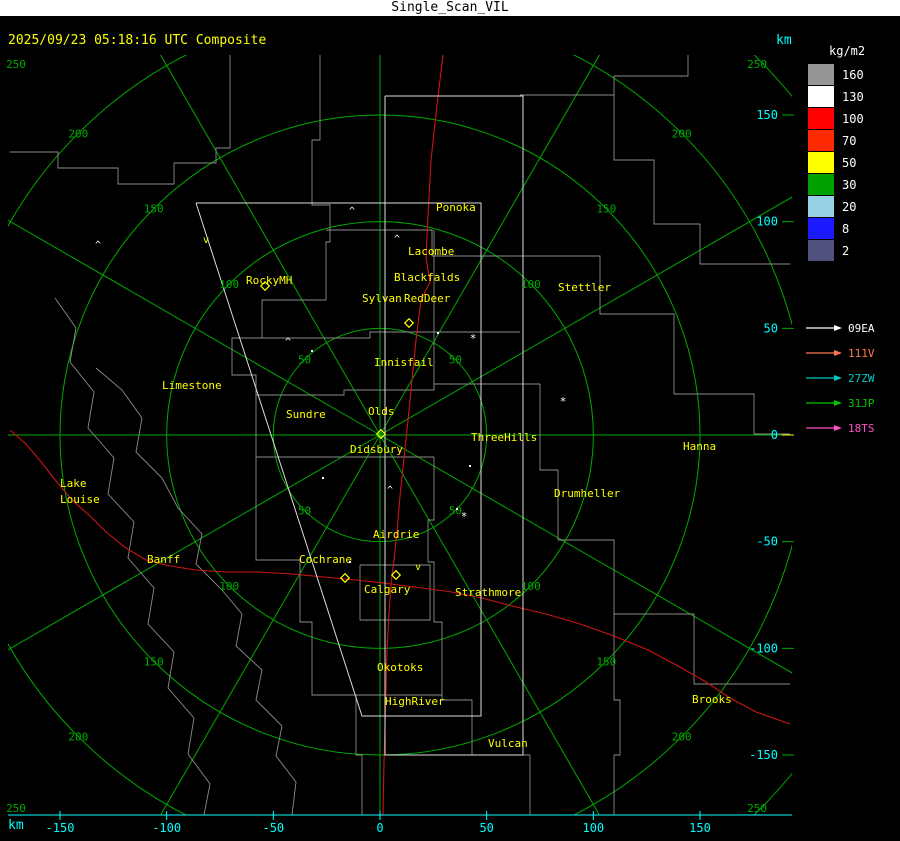 The width and height of the screenshot is (900, 841). Describe the element at coordinates (584, 287) in the screenshot. I see `city-label: Stettler` at that location.